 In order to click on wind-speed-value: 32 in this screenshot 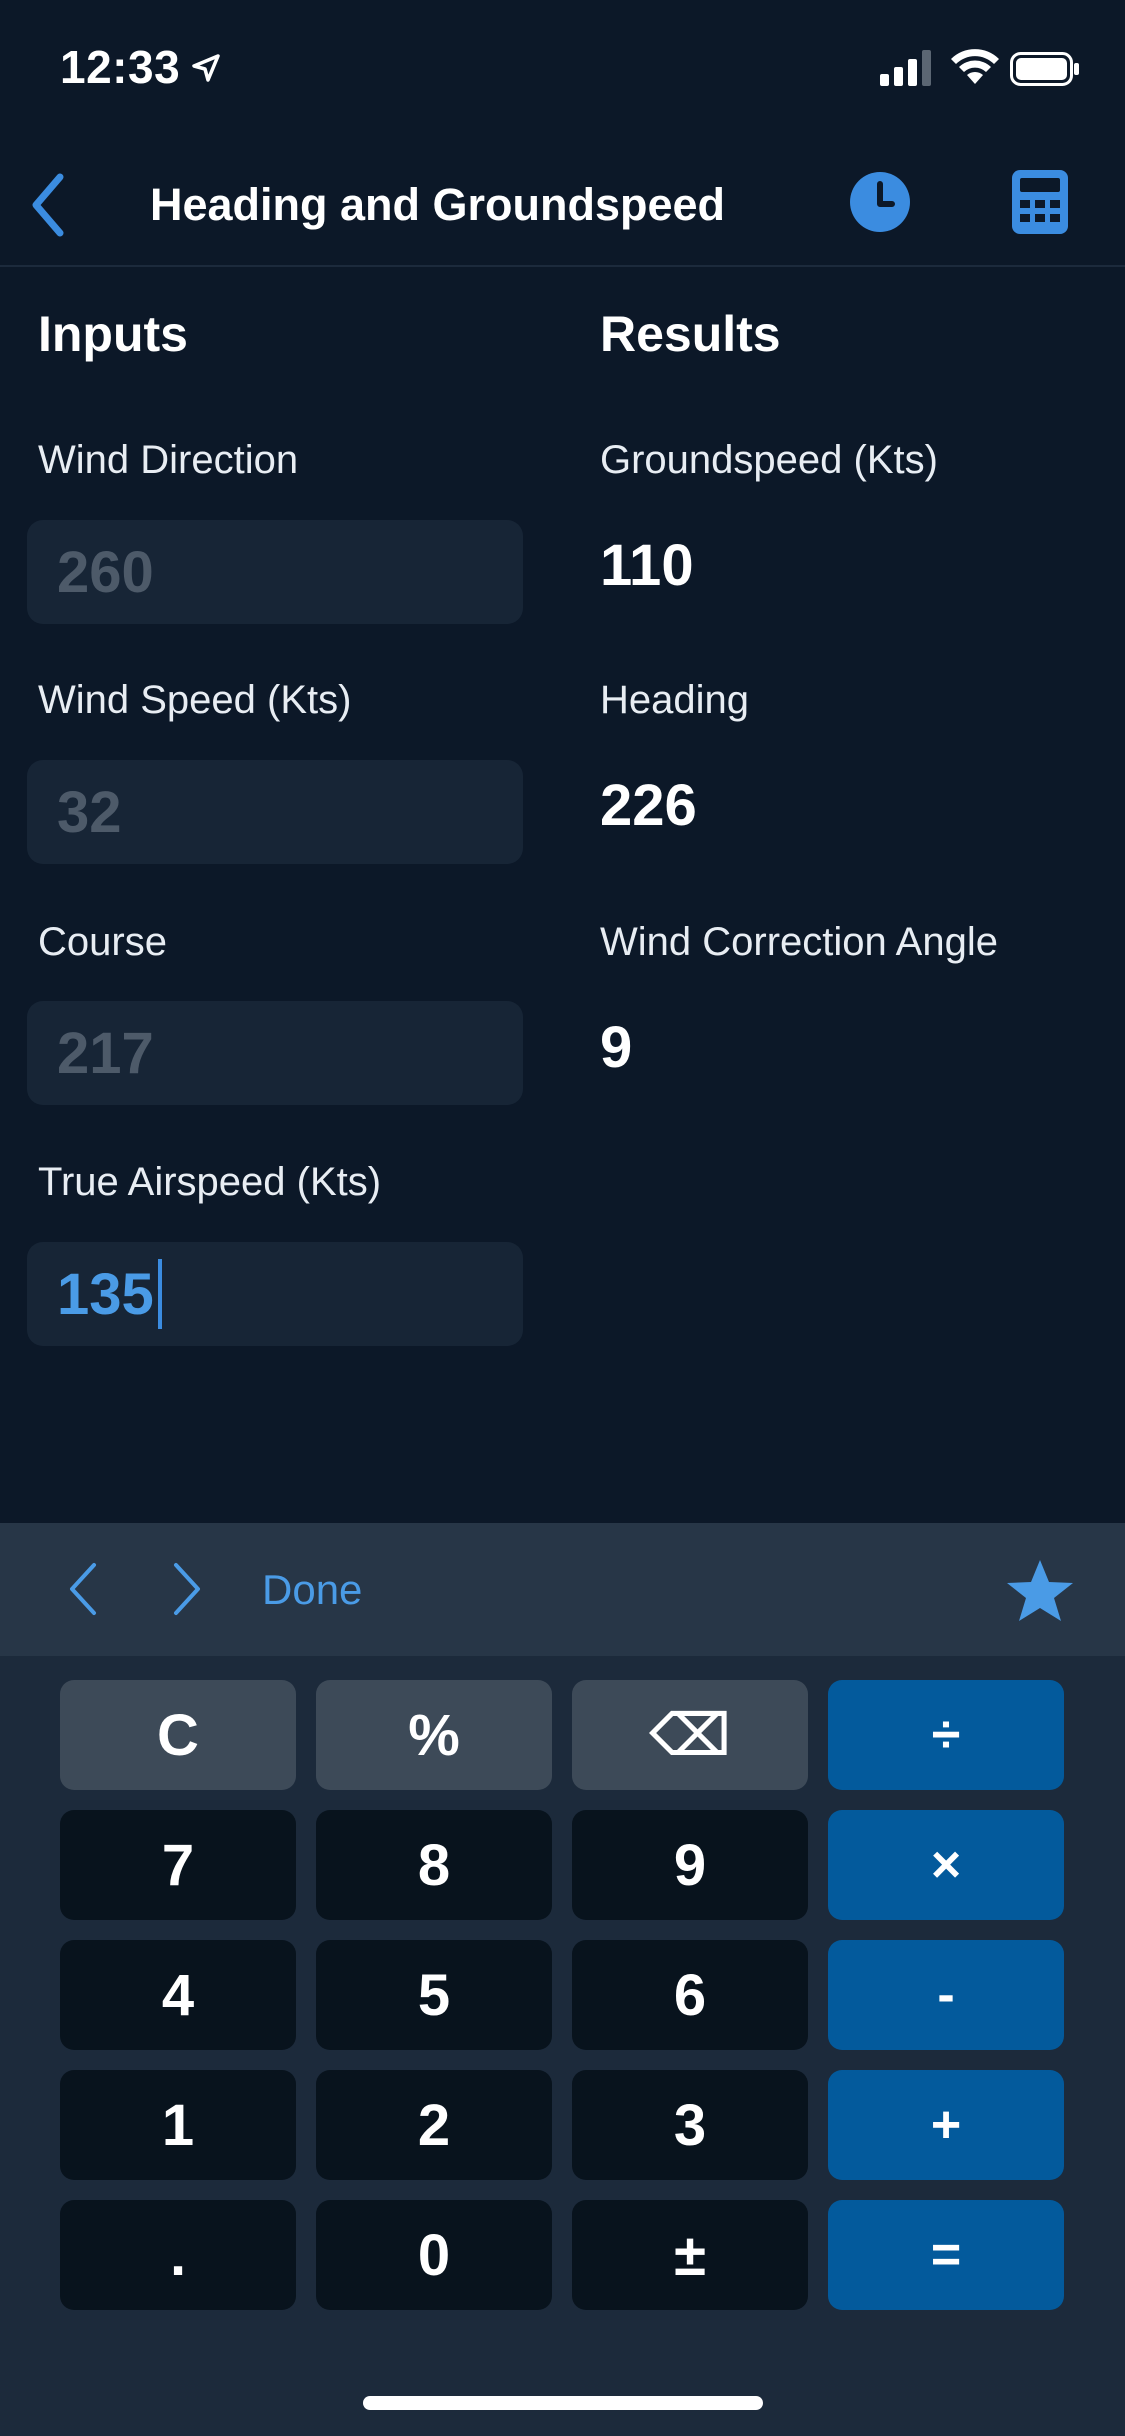, I will do `click(89, 812)`.